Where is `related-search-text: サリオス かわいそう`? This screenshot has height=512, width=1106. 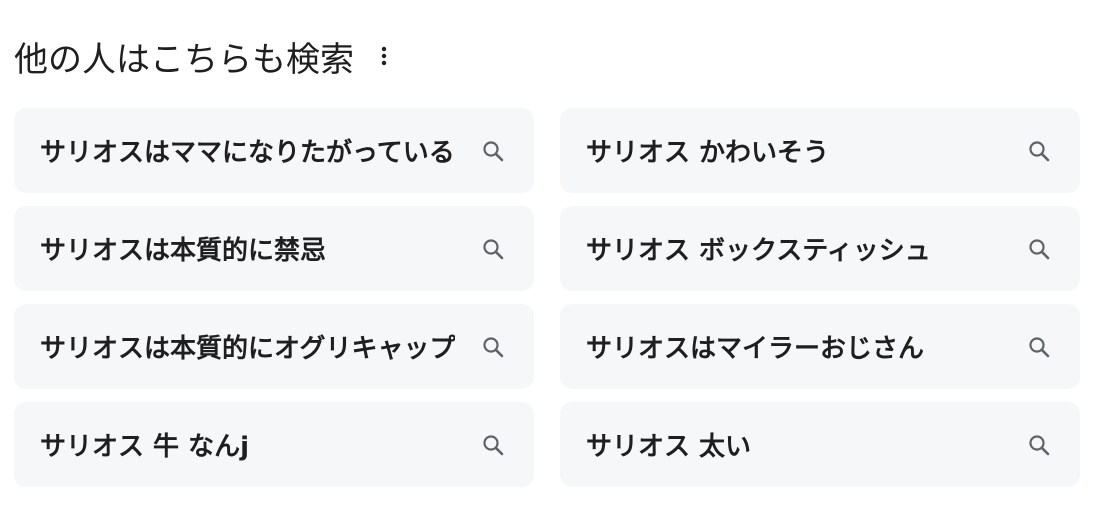
related-search-text: サリオス かわいそう is located at coordinates (708, 153).